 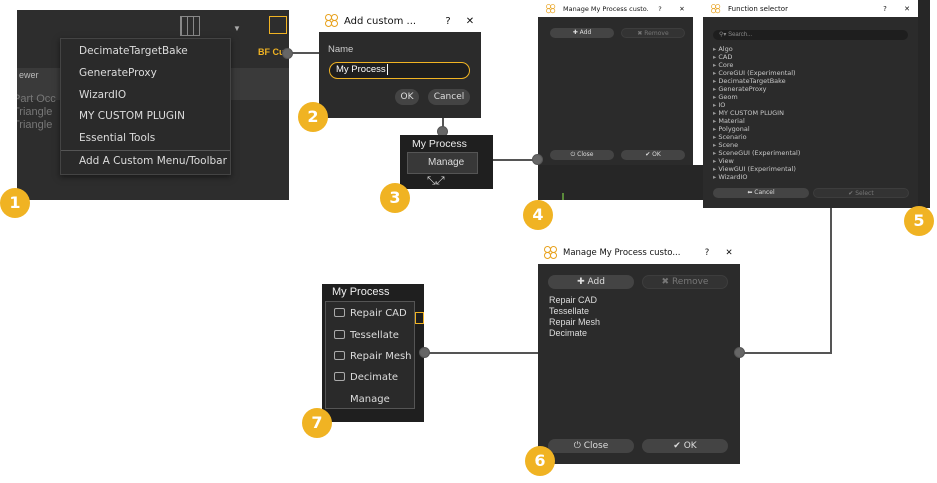 I want to click on menu-item-decimatetargetbake: DecimateTargetBake, so click(x=133, y=51).